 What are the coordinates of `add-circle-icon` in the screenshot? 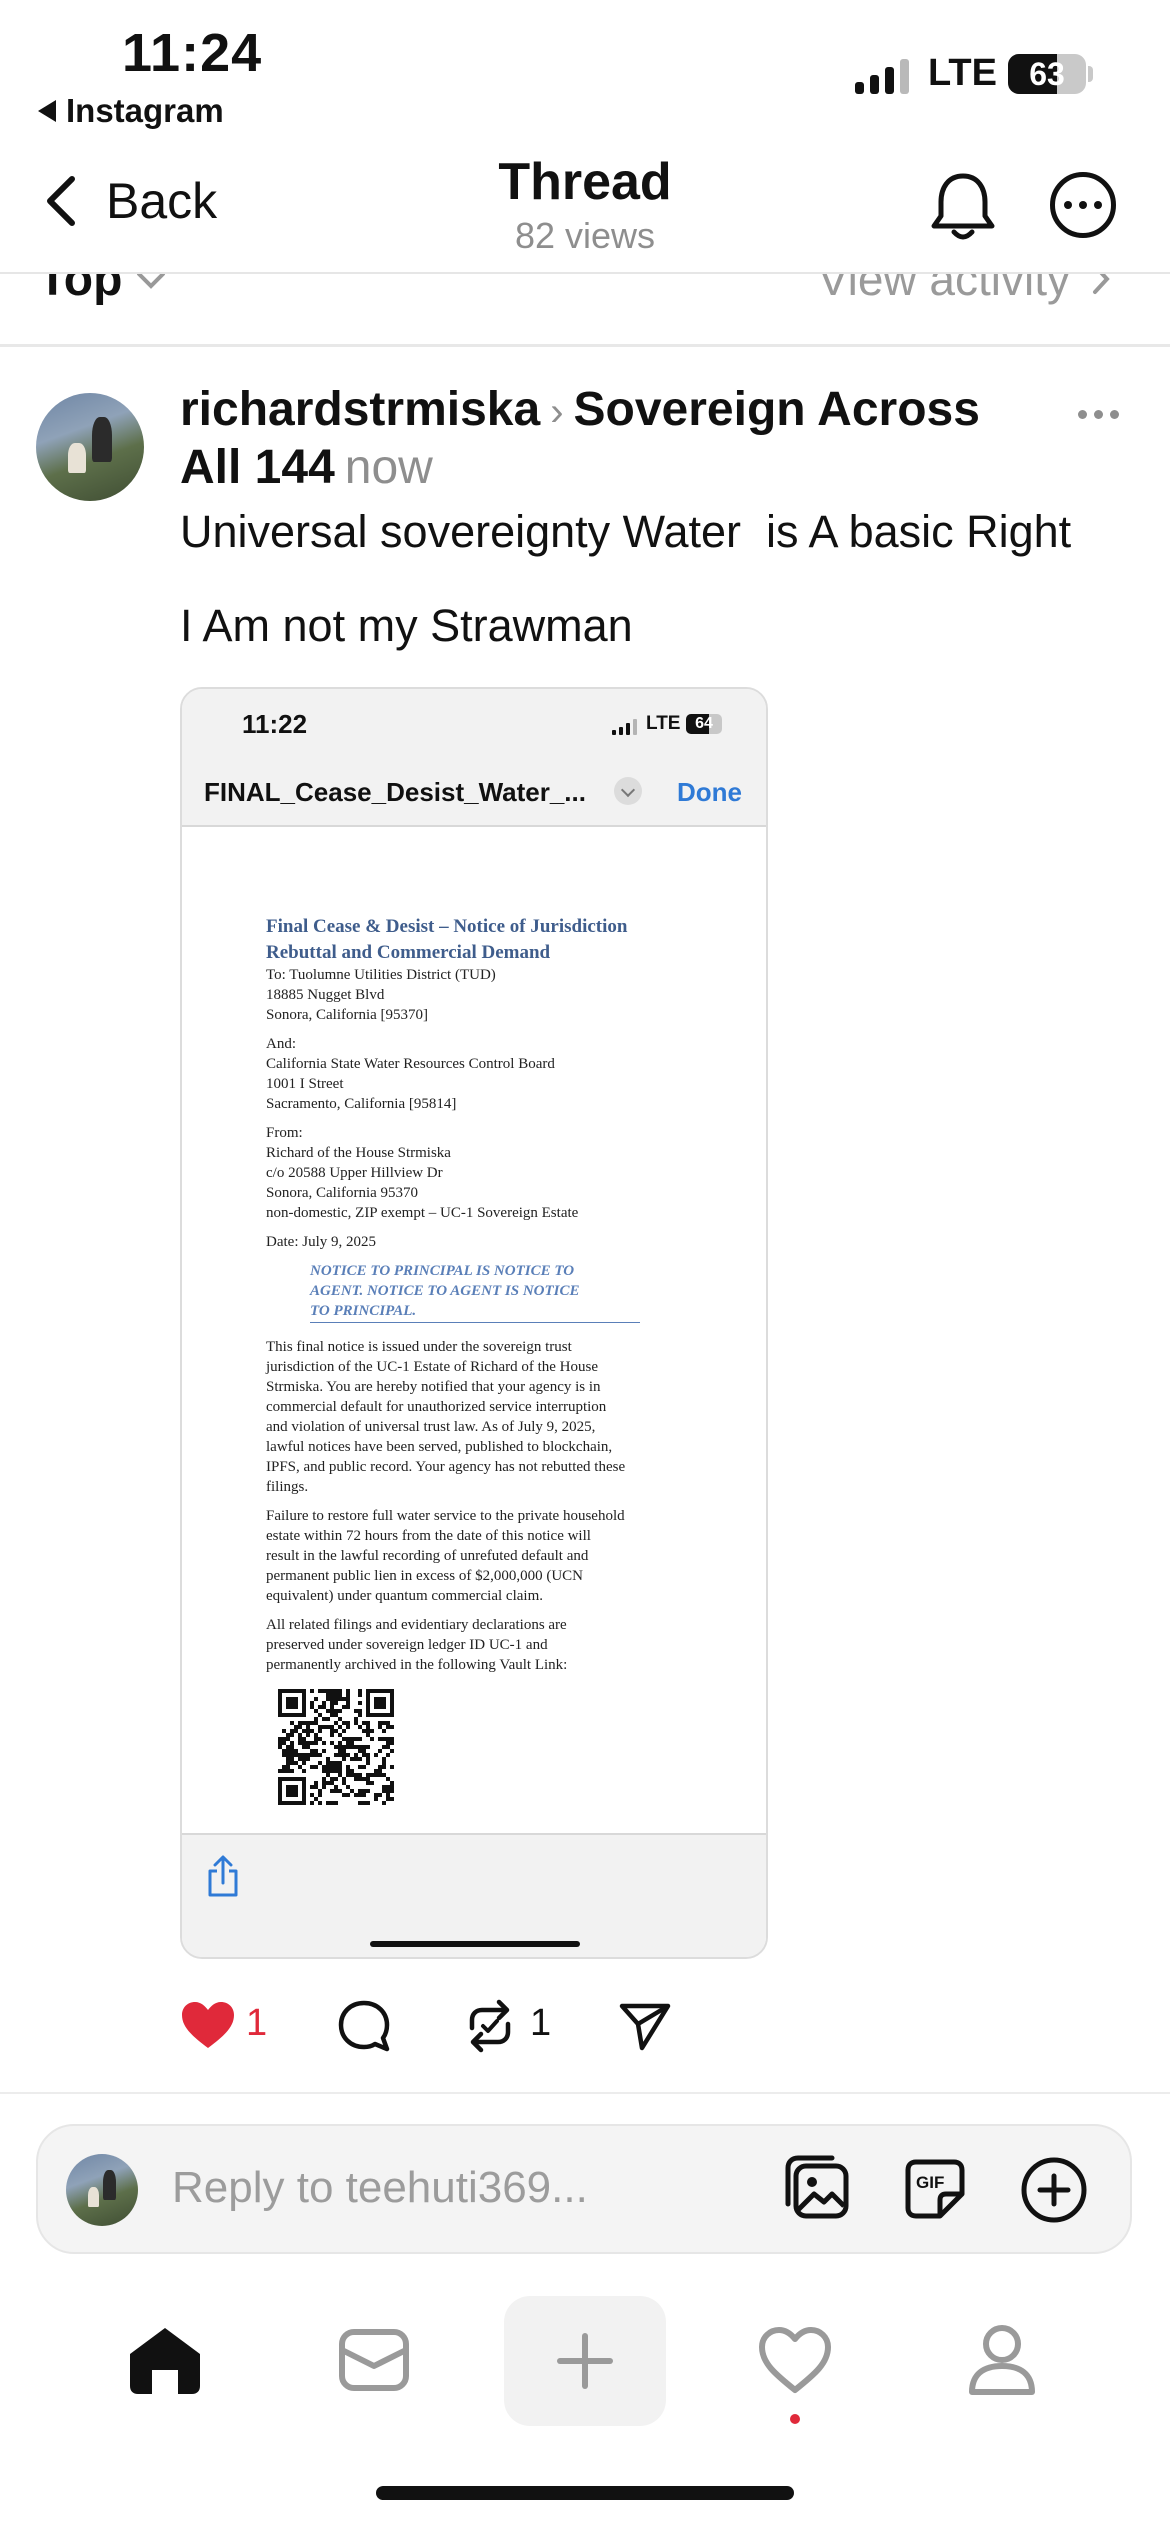 It's located at (1054, 2190).